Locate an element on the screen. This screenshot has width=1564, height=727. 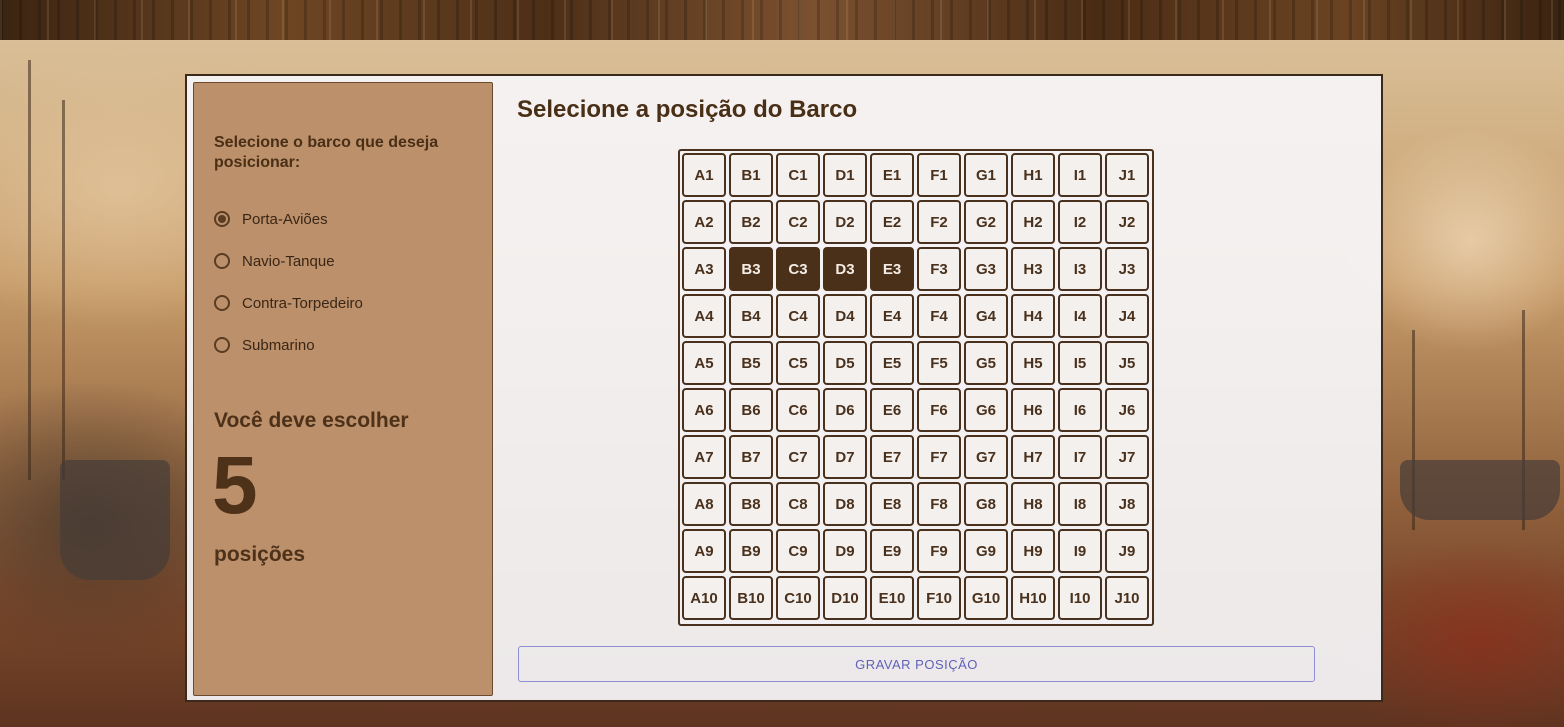
board-cell-g10: G10 is located at coordinates (986, 598).